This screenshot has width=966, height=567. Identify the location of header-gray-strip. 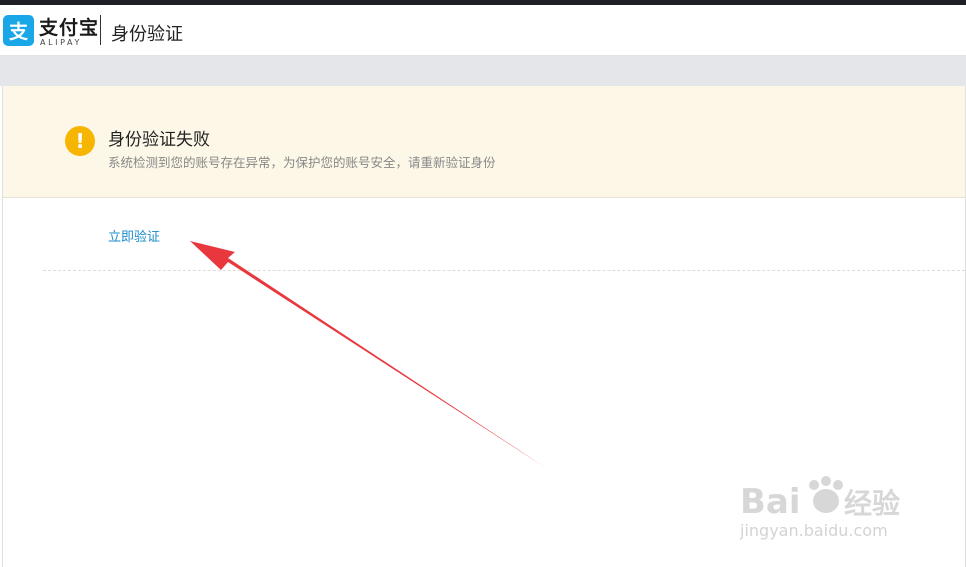
(483, 71).